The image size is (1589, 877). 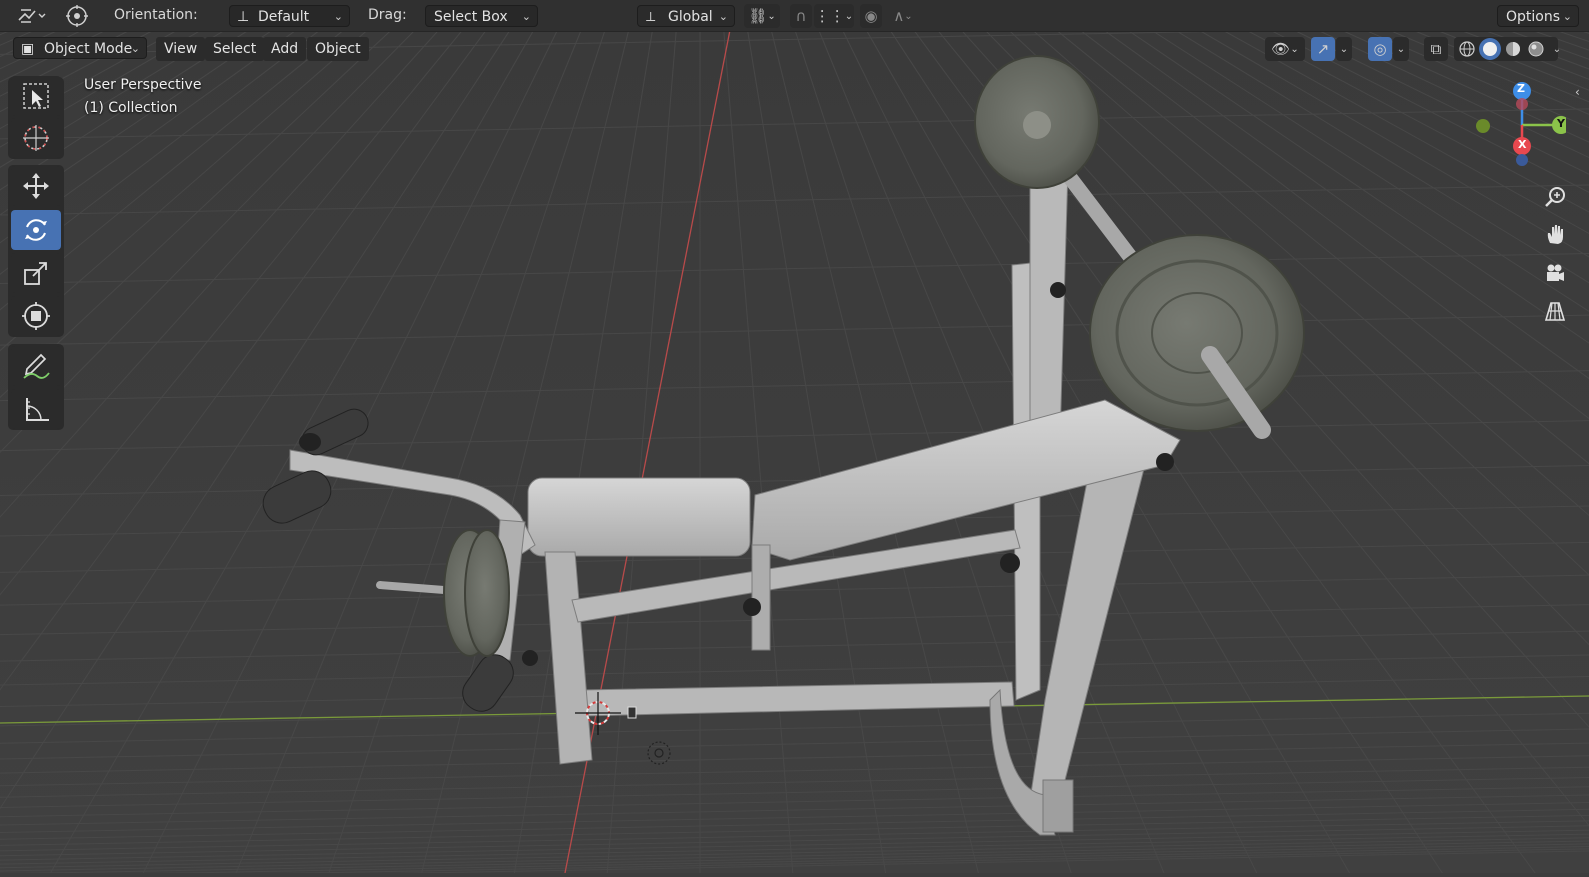 What do you see at coordinates (338, 49) in the screenshot?
I see `menu-object: Object` at bounding box center [338, 49].